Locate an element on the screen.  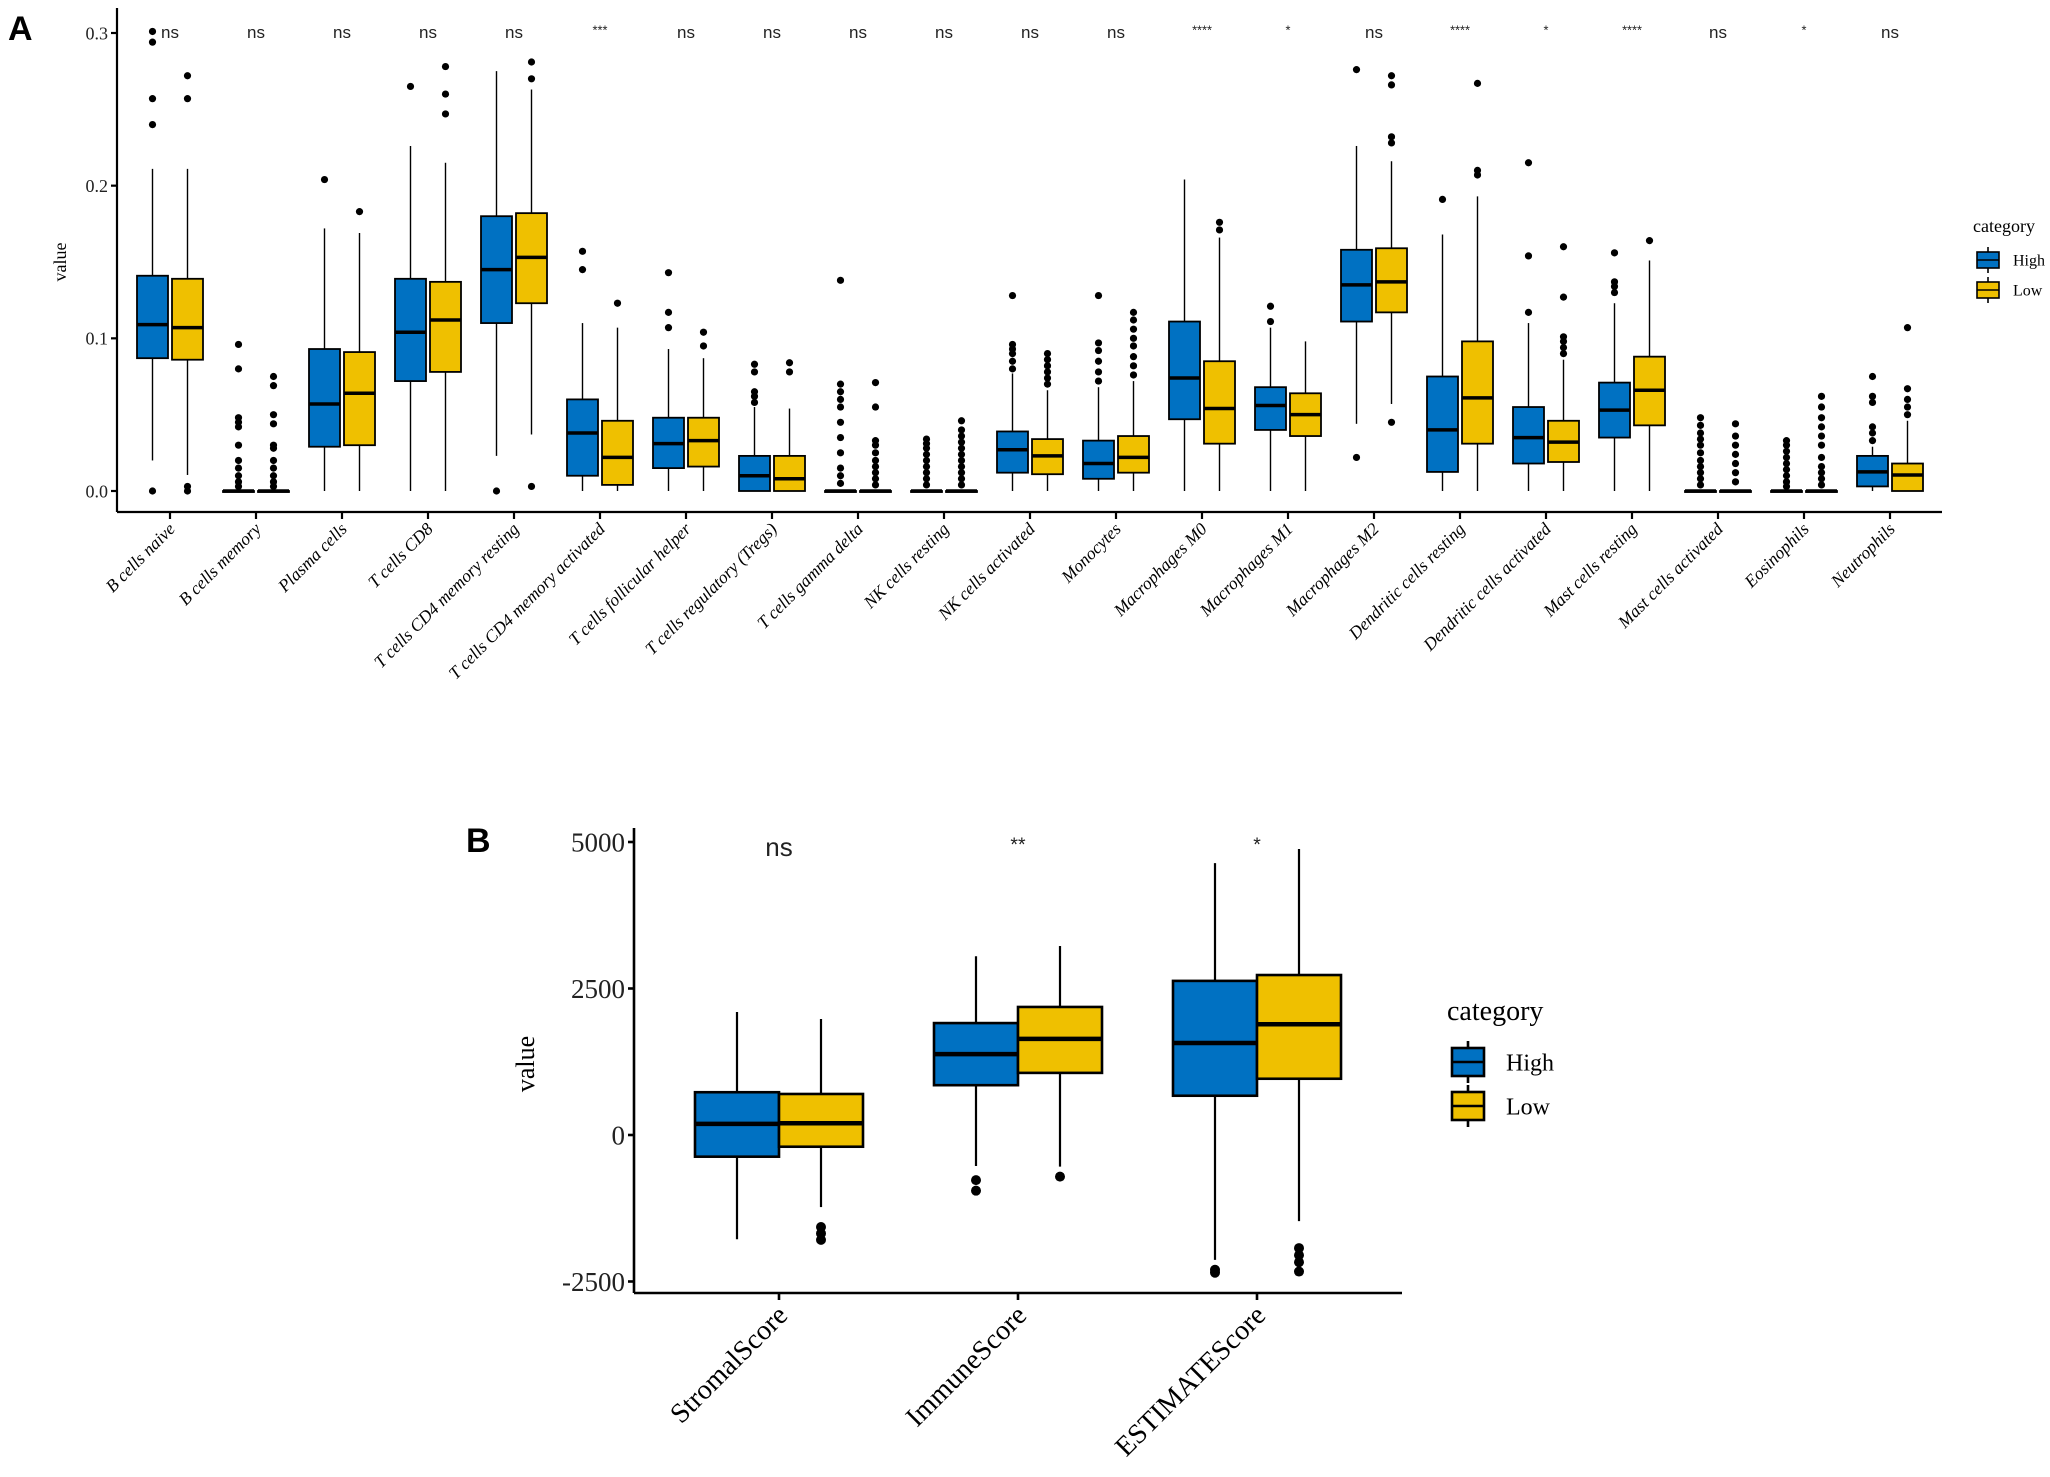
y-tick-label: 0.3 is located at coordinates (97, 33).